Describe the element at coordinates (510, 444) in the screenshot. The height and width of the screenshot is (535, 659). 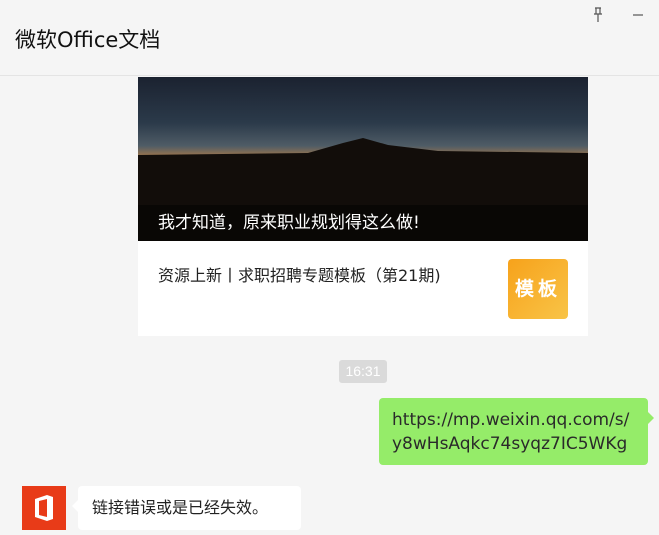
I see `sent-link-line-2: y8wHsAqkc74syqz7IC5WKg` at that location.